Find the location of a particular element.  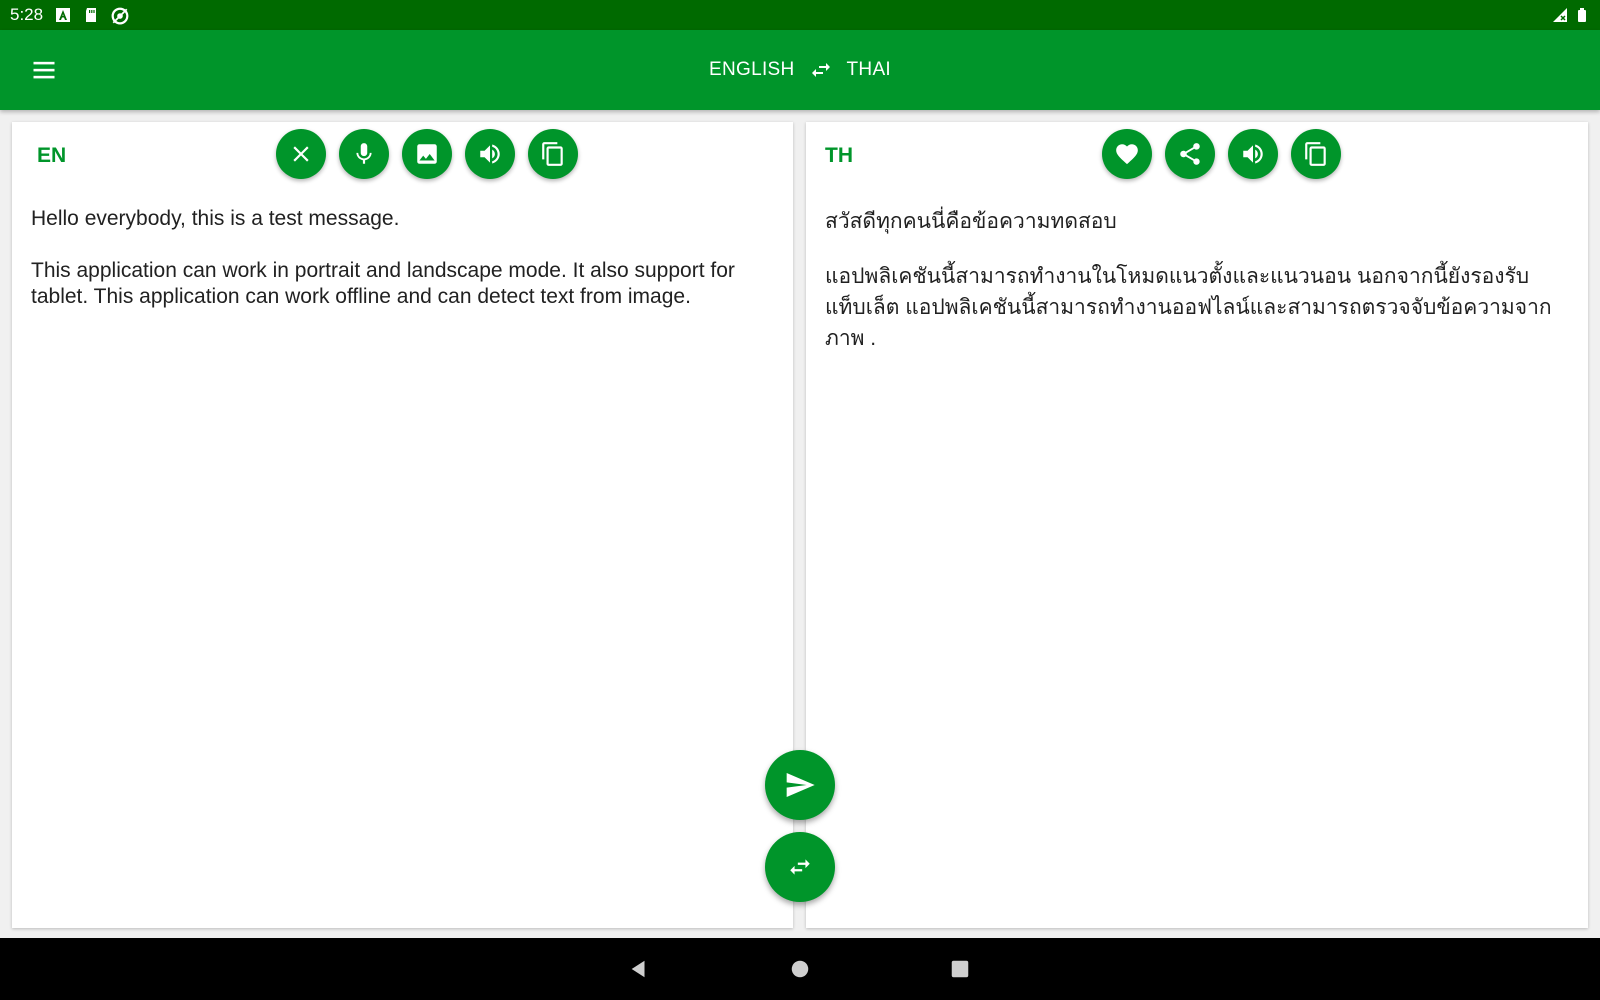

swap-texts-button is located at coordinates (800, 867).